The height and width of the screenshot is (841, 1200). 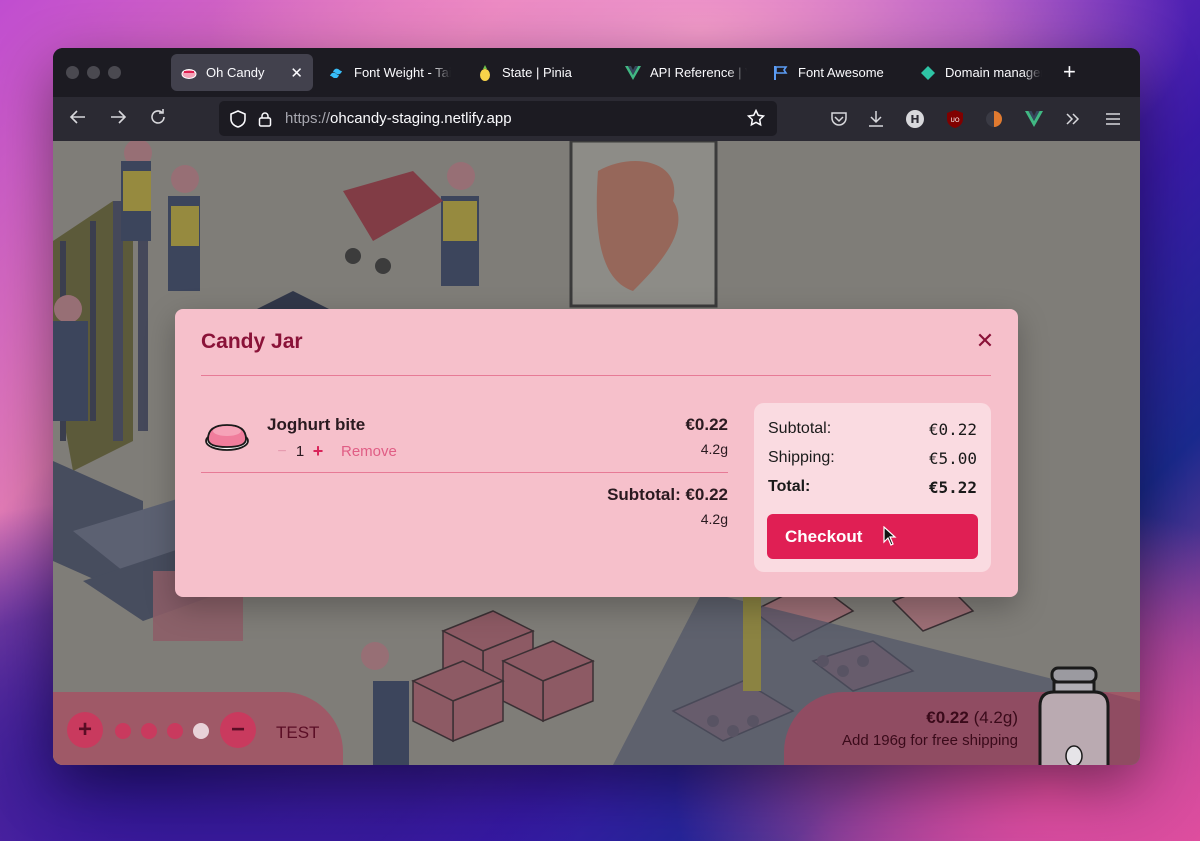 I want to click on minimize-window-button, so click(x=93, y=72).